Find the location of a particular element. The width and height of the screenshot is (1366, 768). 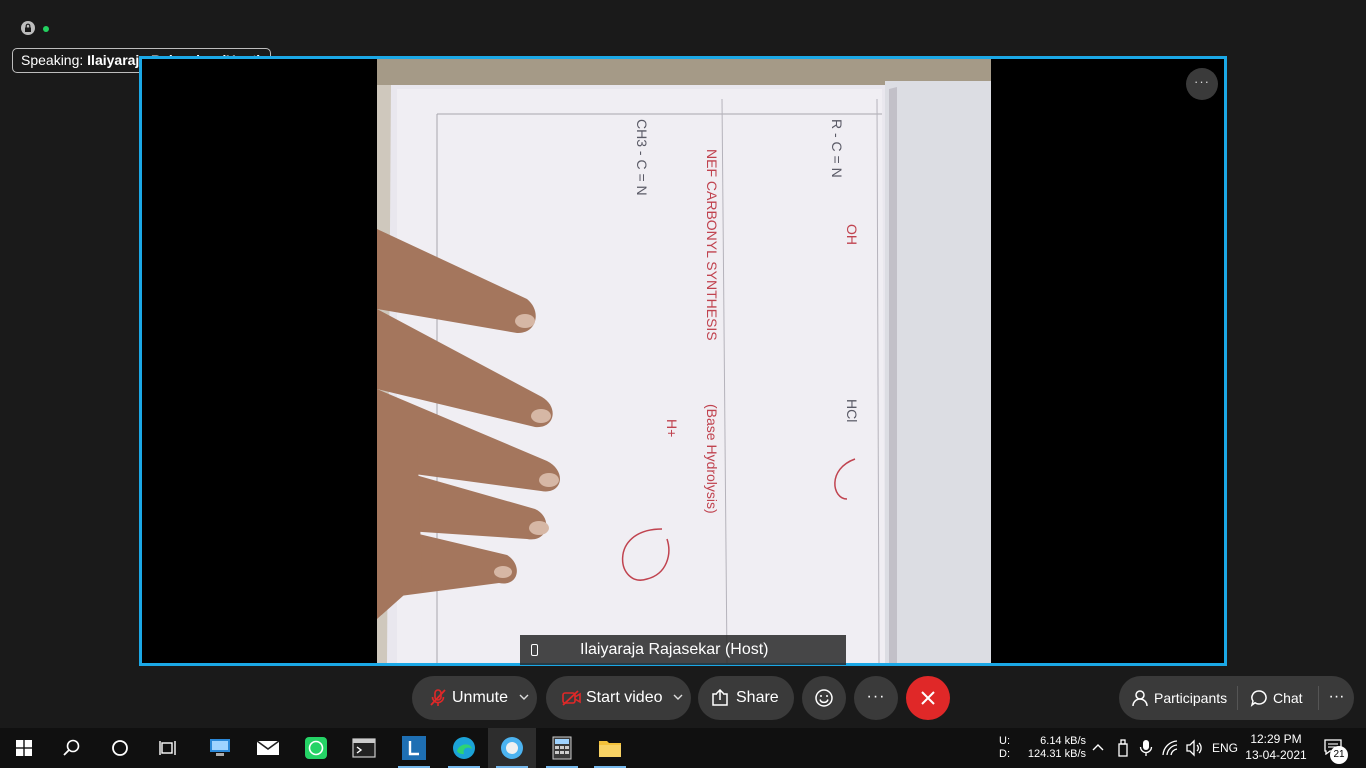

notebook-formula-1: CH3 - C = N is located at coordinates (642, 157).